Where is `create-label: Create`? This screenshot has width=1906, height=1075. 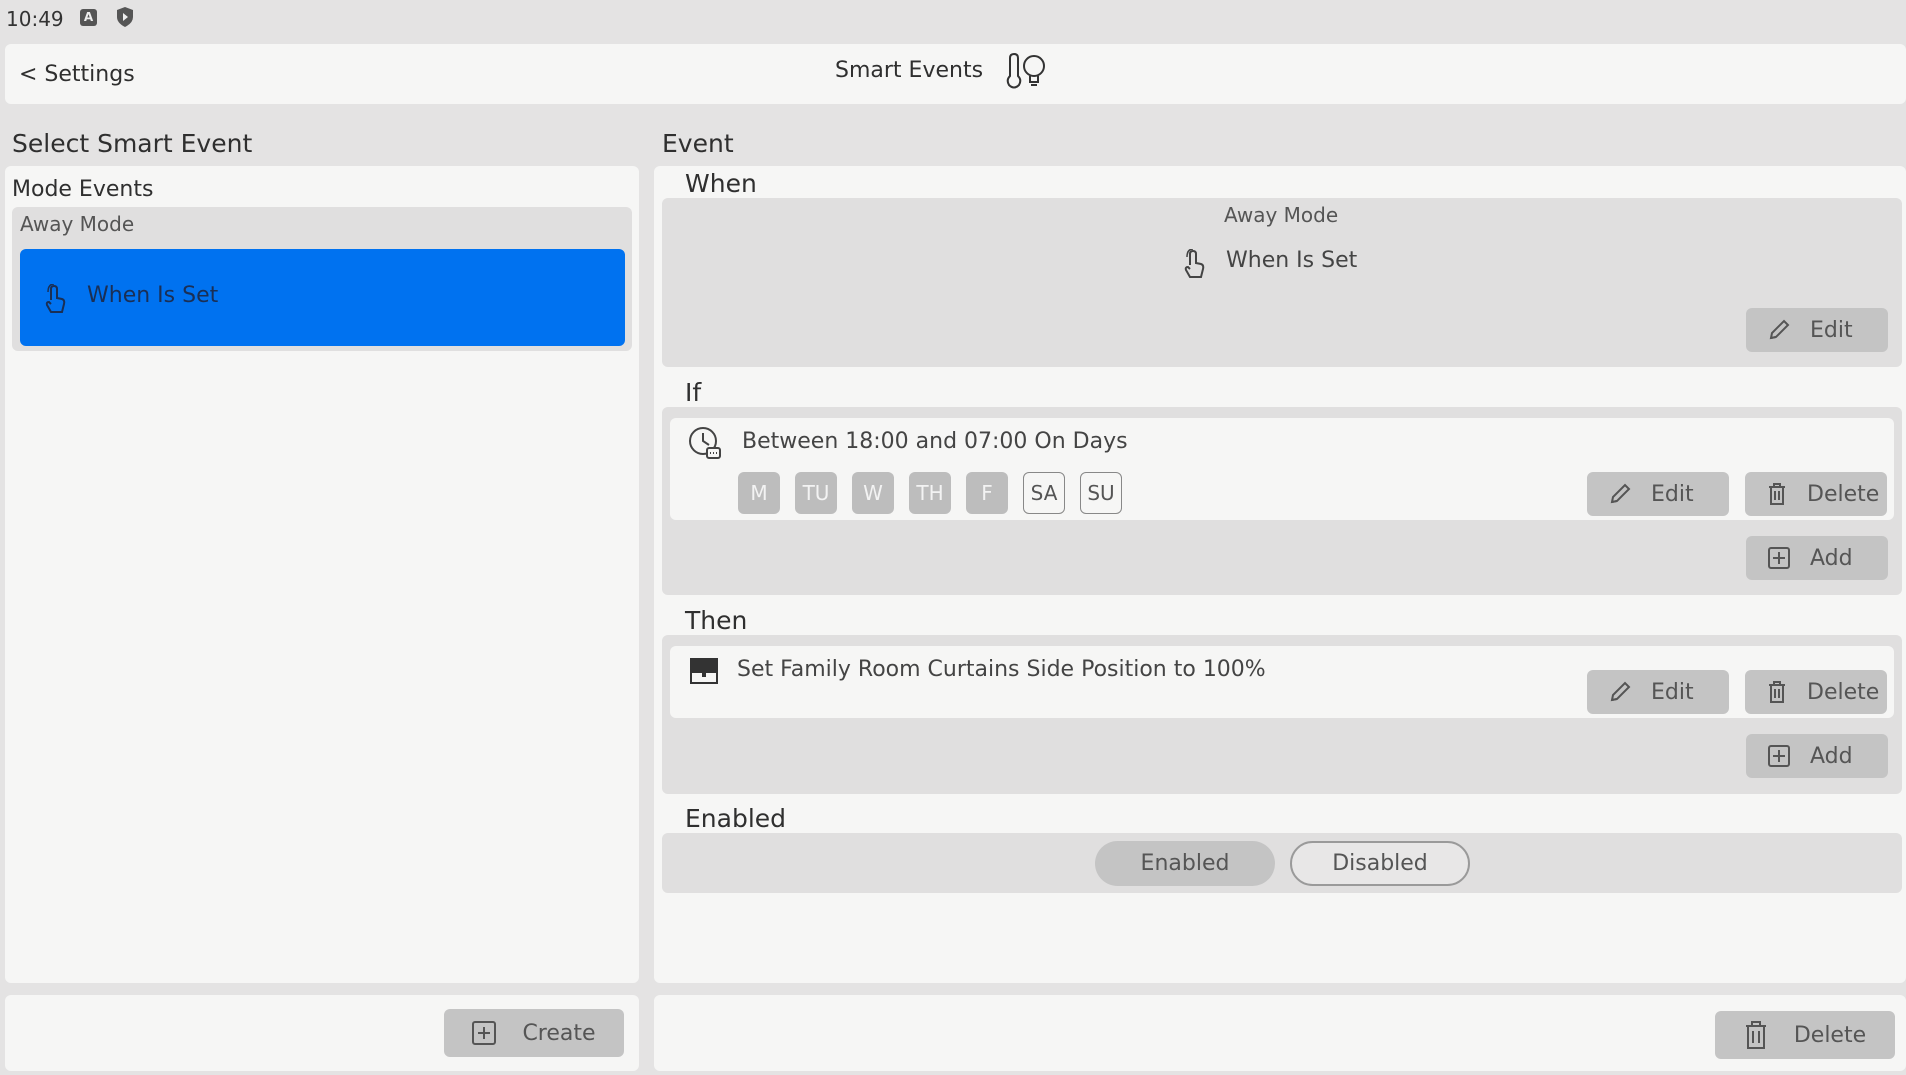 create-label: Create is located at coordinates (559, 1033).